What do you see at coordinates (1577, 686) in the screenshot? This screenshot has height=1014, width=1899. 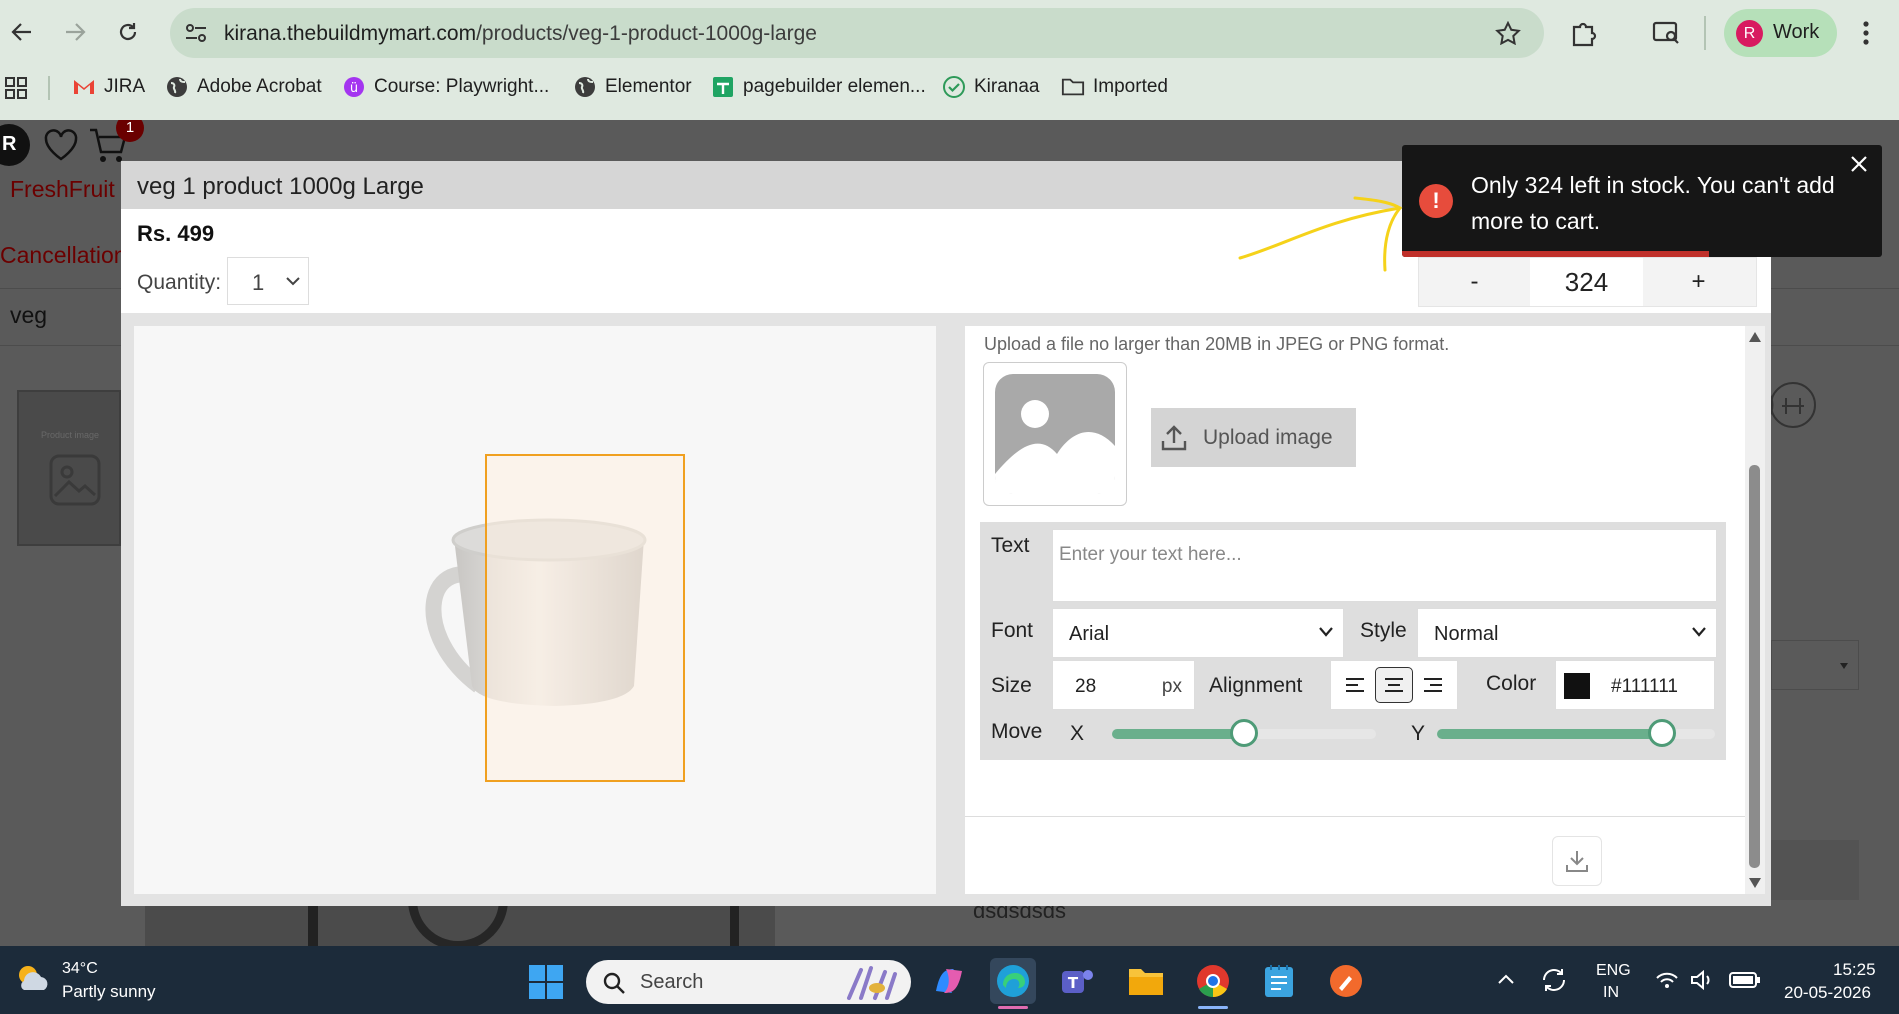 I see `color-swatch` at bounding box center [1577, 686].